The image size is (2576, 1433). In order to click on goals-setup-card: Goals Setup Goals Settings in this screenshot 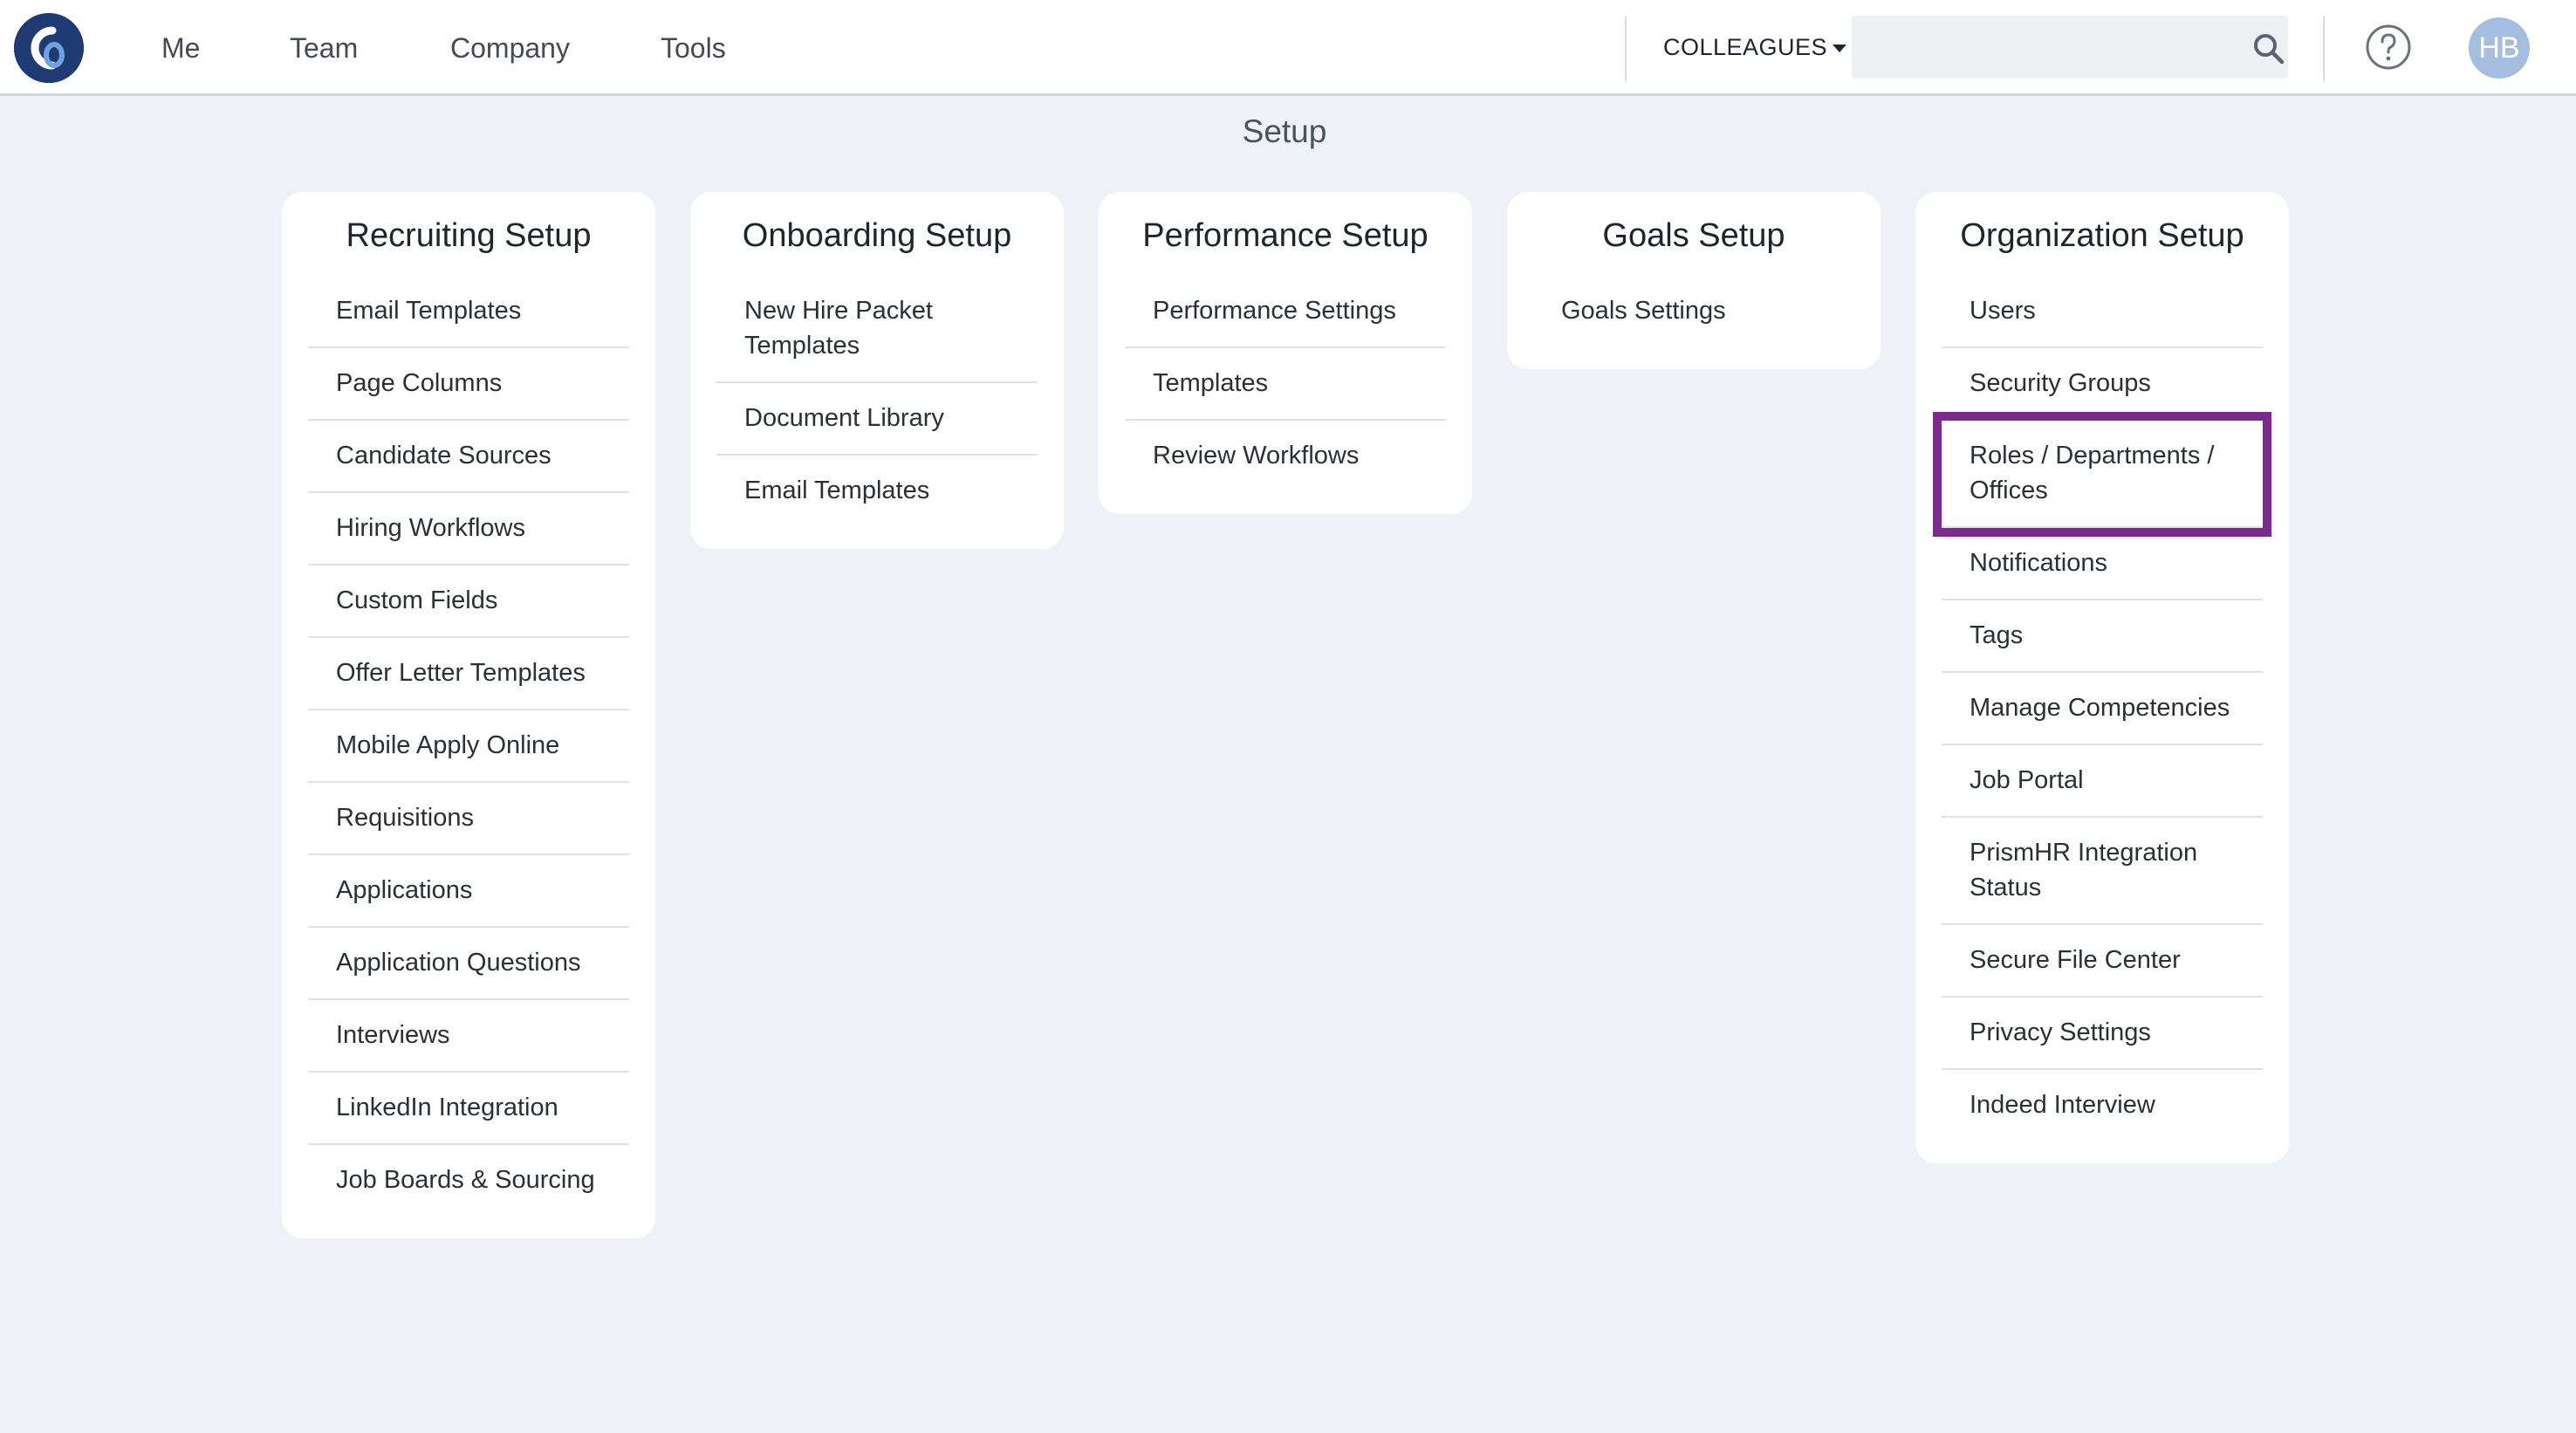, I will do `click(1694, 281)`.